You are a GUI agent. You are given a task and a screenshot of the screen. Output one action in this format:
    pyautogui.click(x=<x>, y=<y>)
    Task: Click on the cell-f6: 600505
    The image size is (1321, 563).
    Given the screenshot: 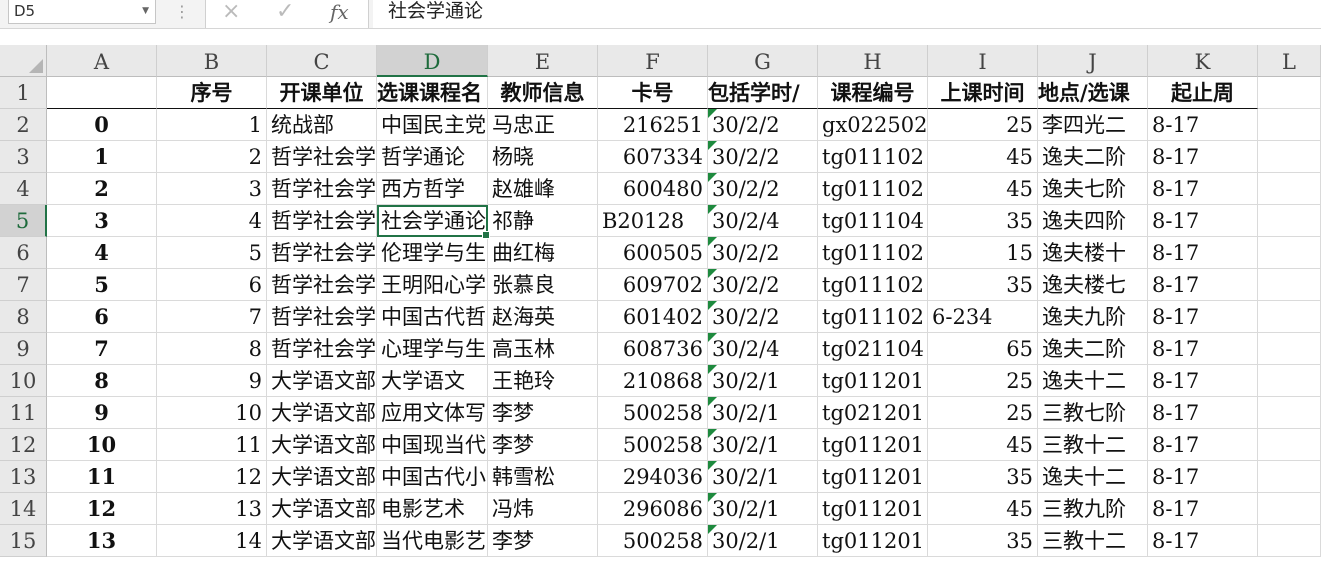 What is the action you would take?
    pyautogui.click(x=653, y=253)
    